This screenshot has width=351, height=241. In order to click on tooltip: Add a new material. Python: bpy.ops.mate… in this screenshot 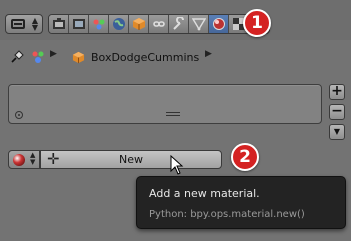, I will do `click(241, 202)`.